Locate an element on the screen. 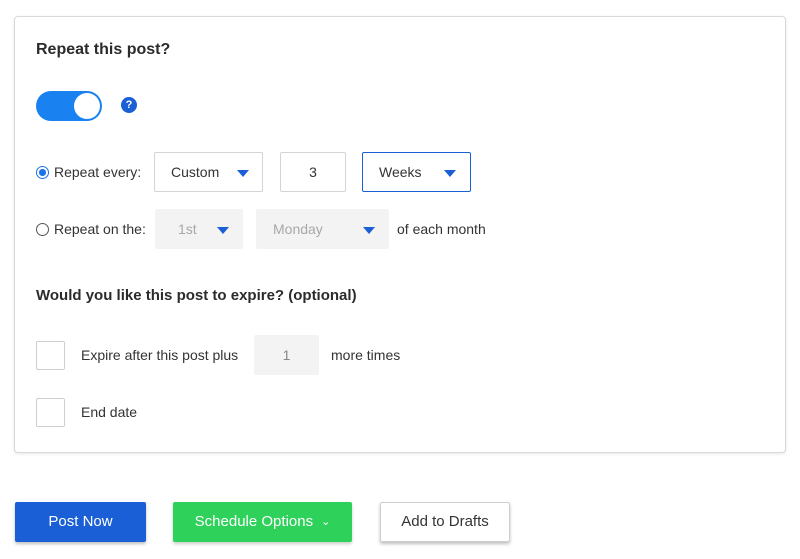  interval-input: 3 is located at coordinates (313, 172).